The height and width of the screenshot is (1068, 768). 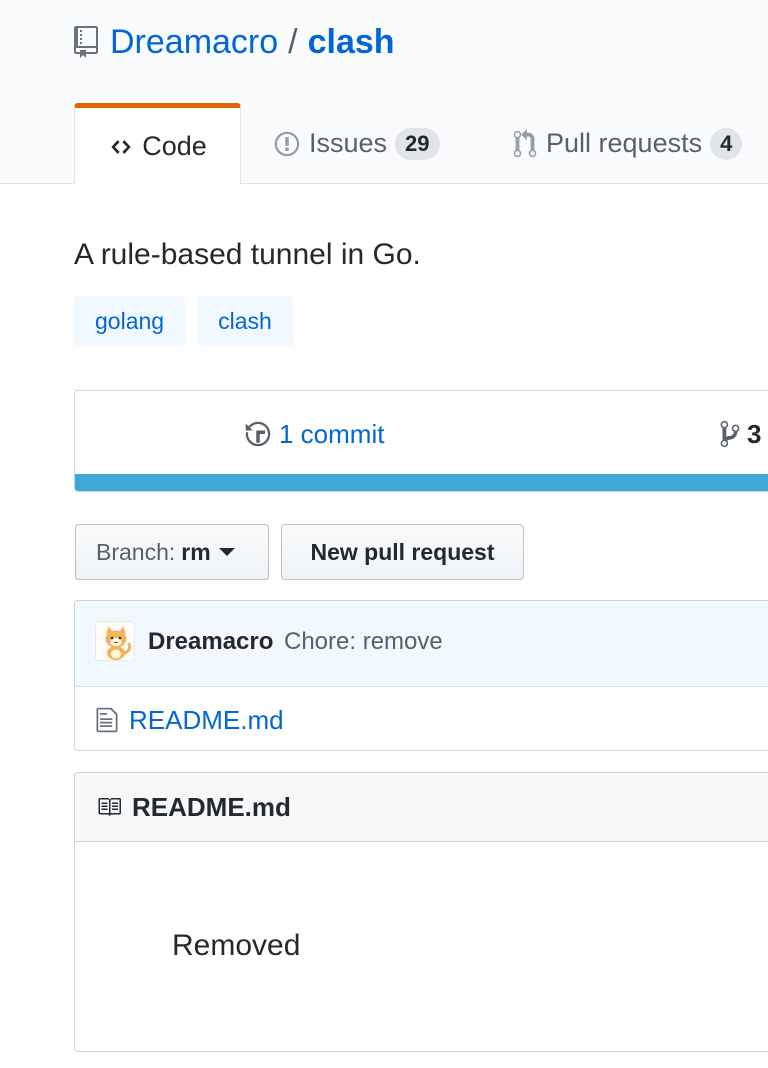 I want to click on issues-count-badge: 29, so click(x=417, y=143).